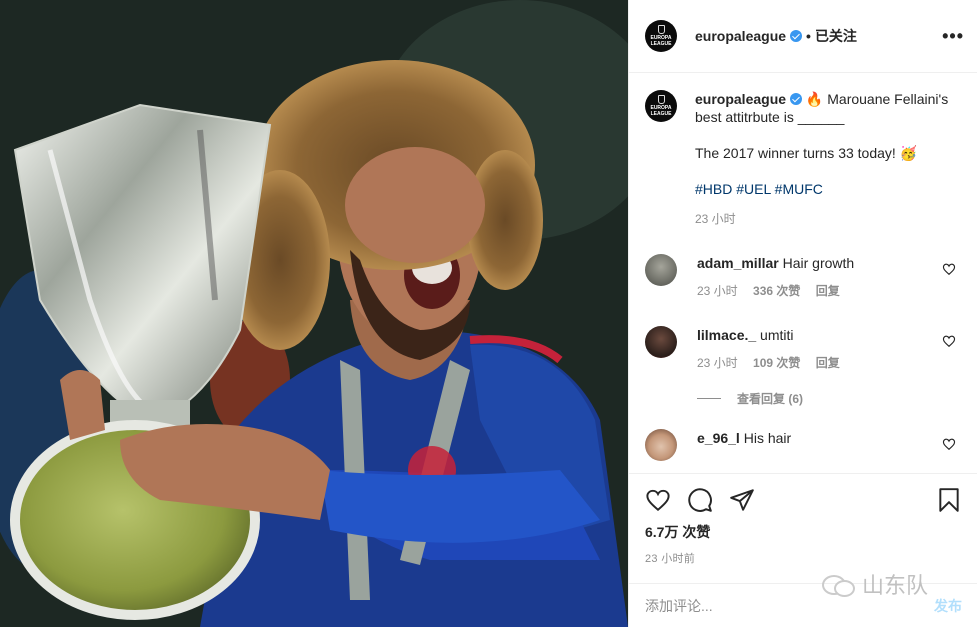 The height and width of the screenshot is (627, 977). I want to click on comment-item: adam_millar Hair growth 23 小时 336 次赞 回复, so click(803, 277).